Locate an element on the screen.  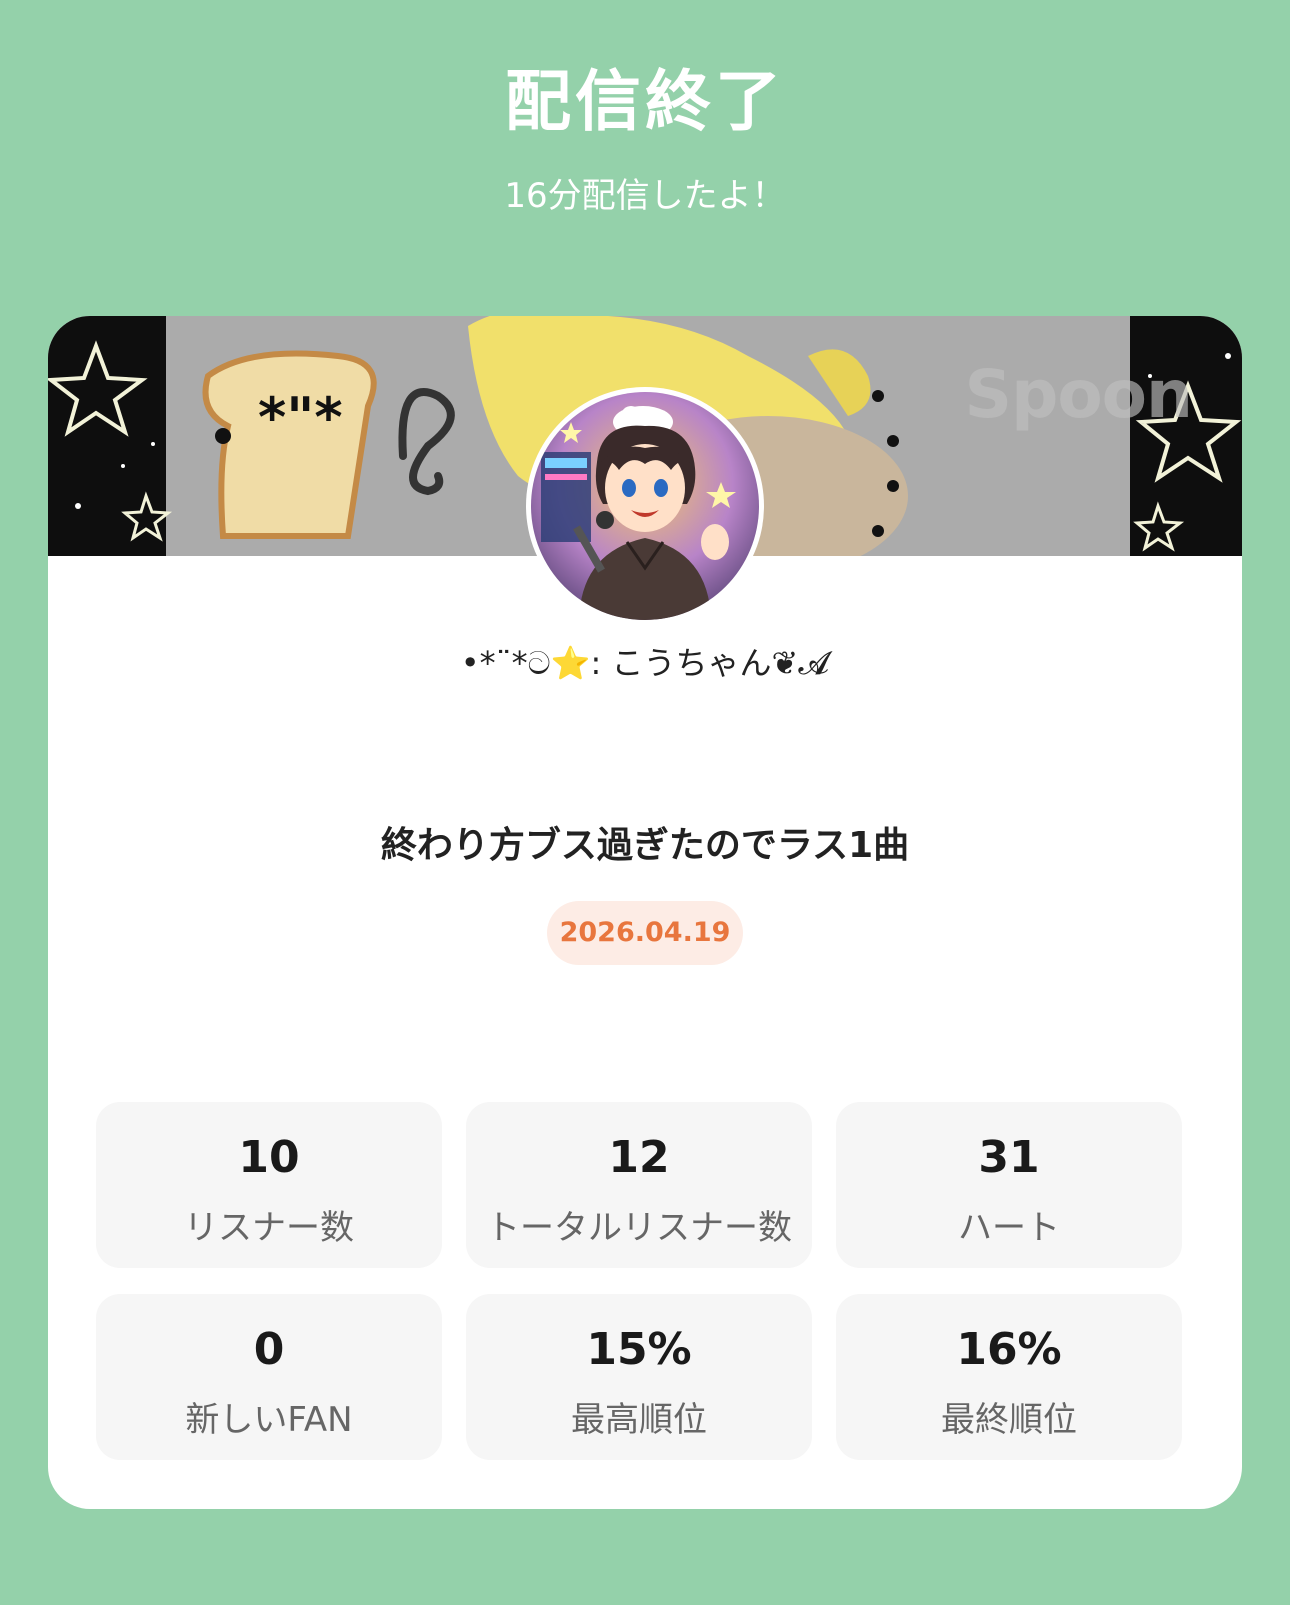
stat-value: 0 is located at coordinates (269, 1349).